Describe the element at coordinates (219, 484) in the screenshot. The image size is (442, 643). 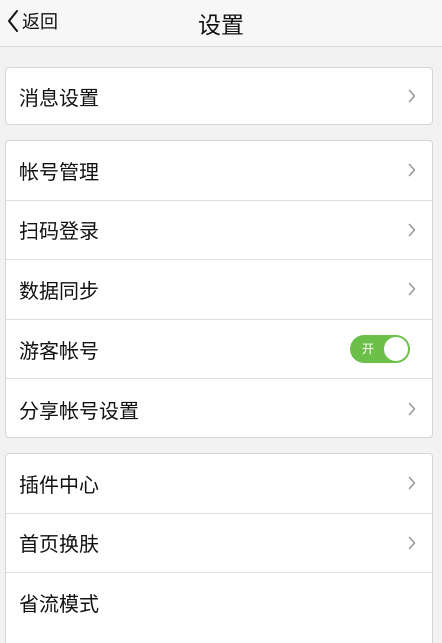
I see `settings-row-plugin-center: 插件中心` at that location.